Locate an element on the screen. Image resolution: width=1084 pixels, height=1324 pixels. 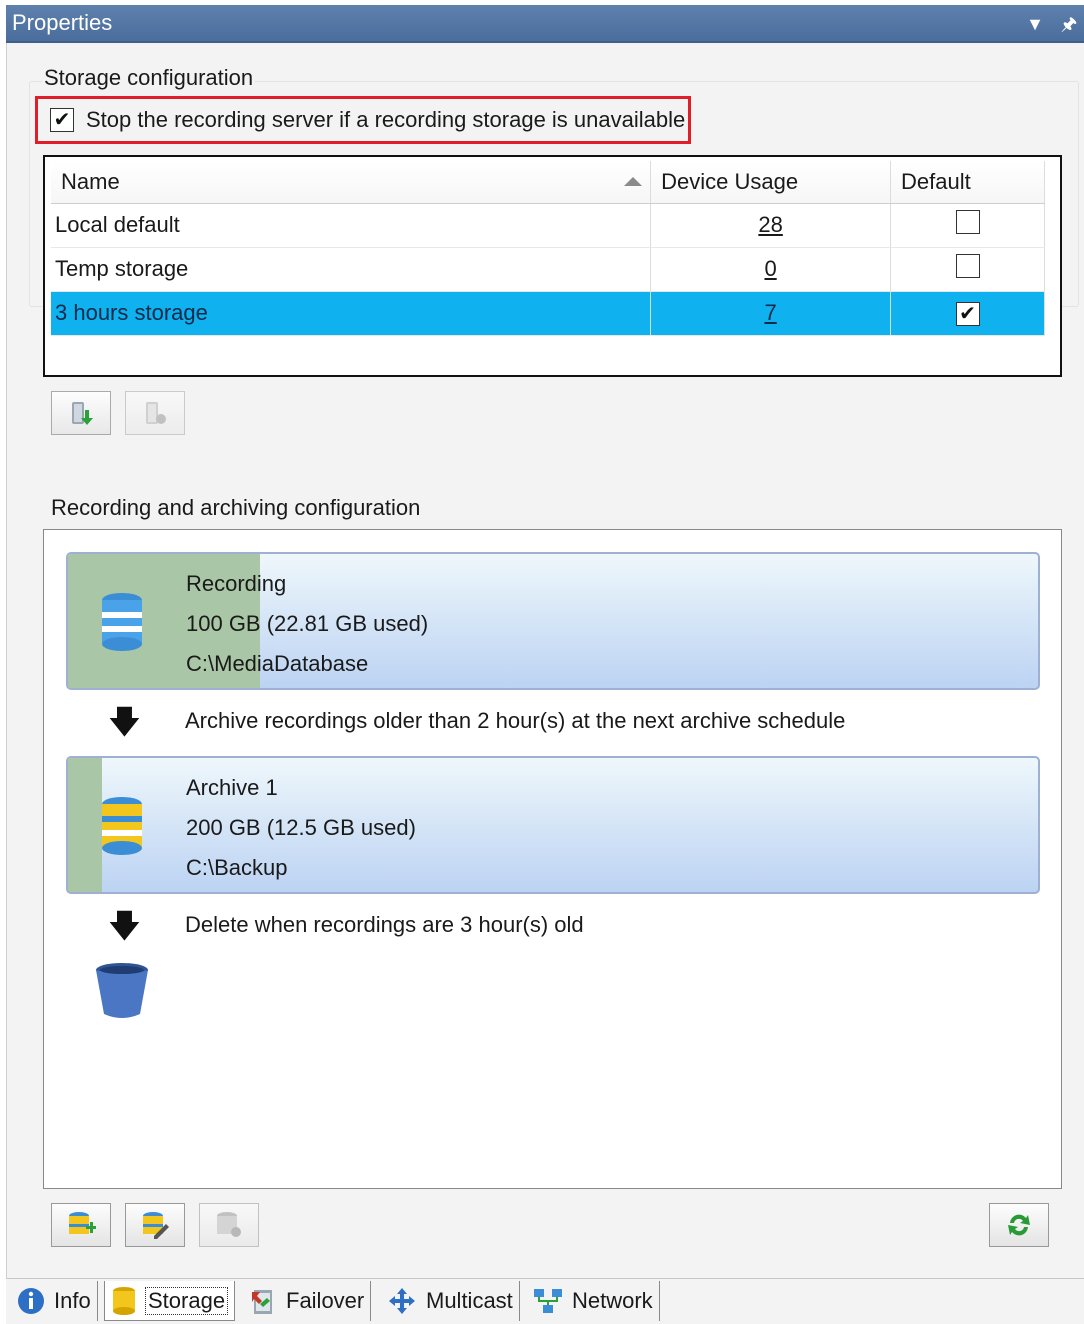
table-row-selected: 3 hours storage 7 ✔ is located at coordinates (548, 313).